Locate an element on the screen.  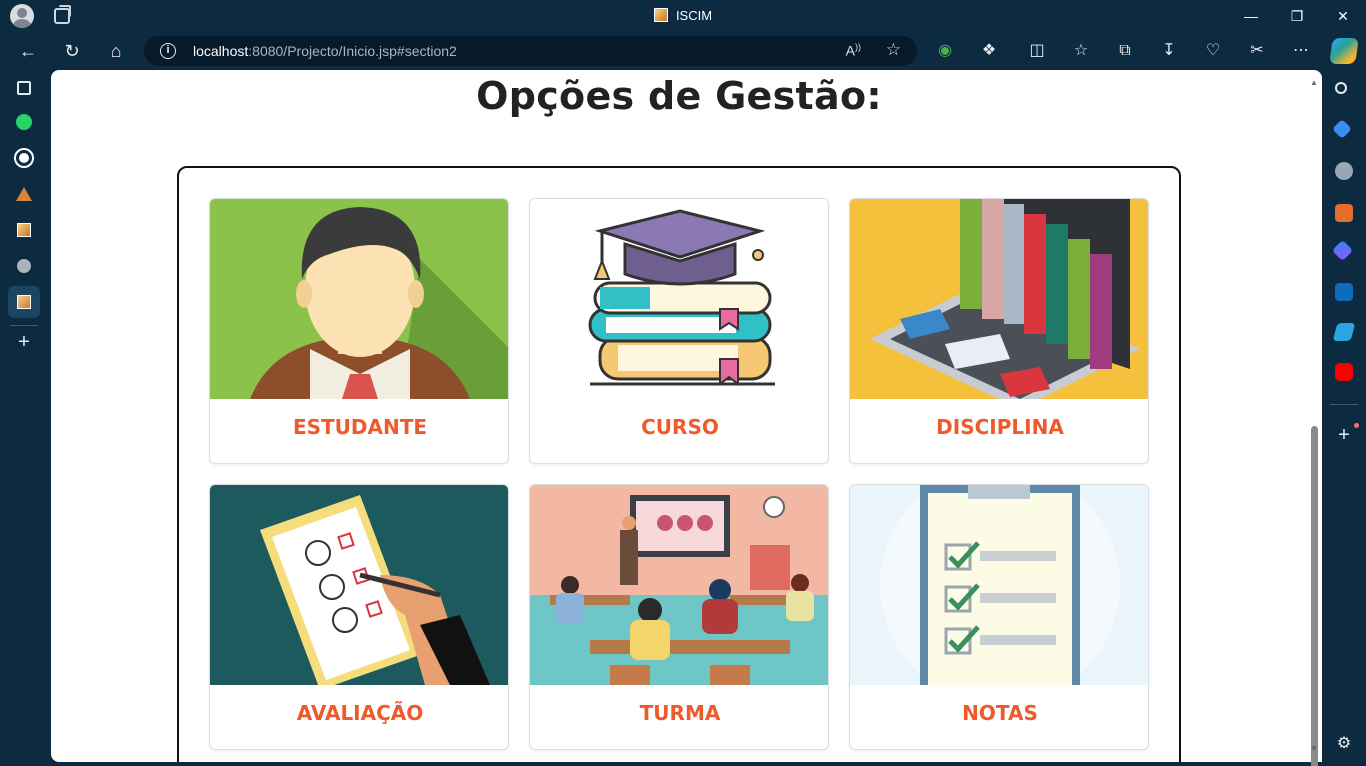
notification-dot is located at coordinates (1356, 425).